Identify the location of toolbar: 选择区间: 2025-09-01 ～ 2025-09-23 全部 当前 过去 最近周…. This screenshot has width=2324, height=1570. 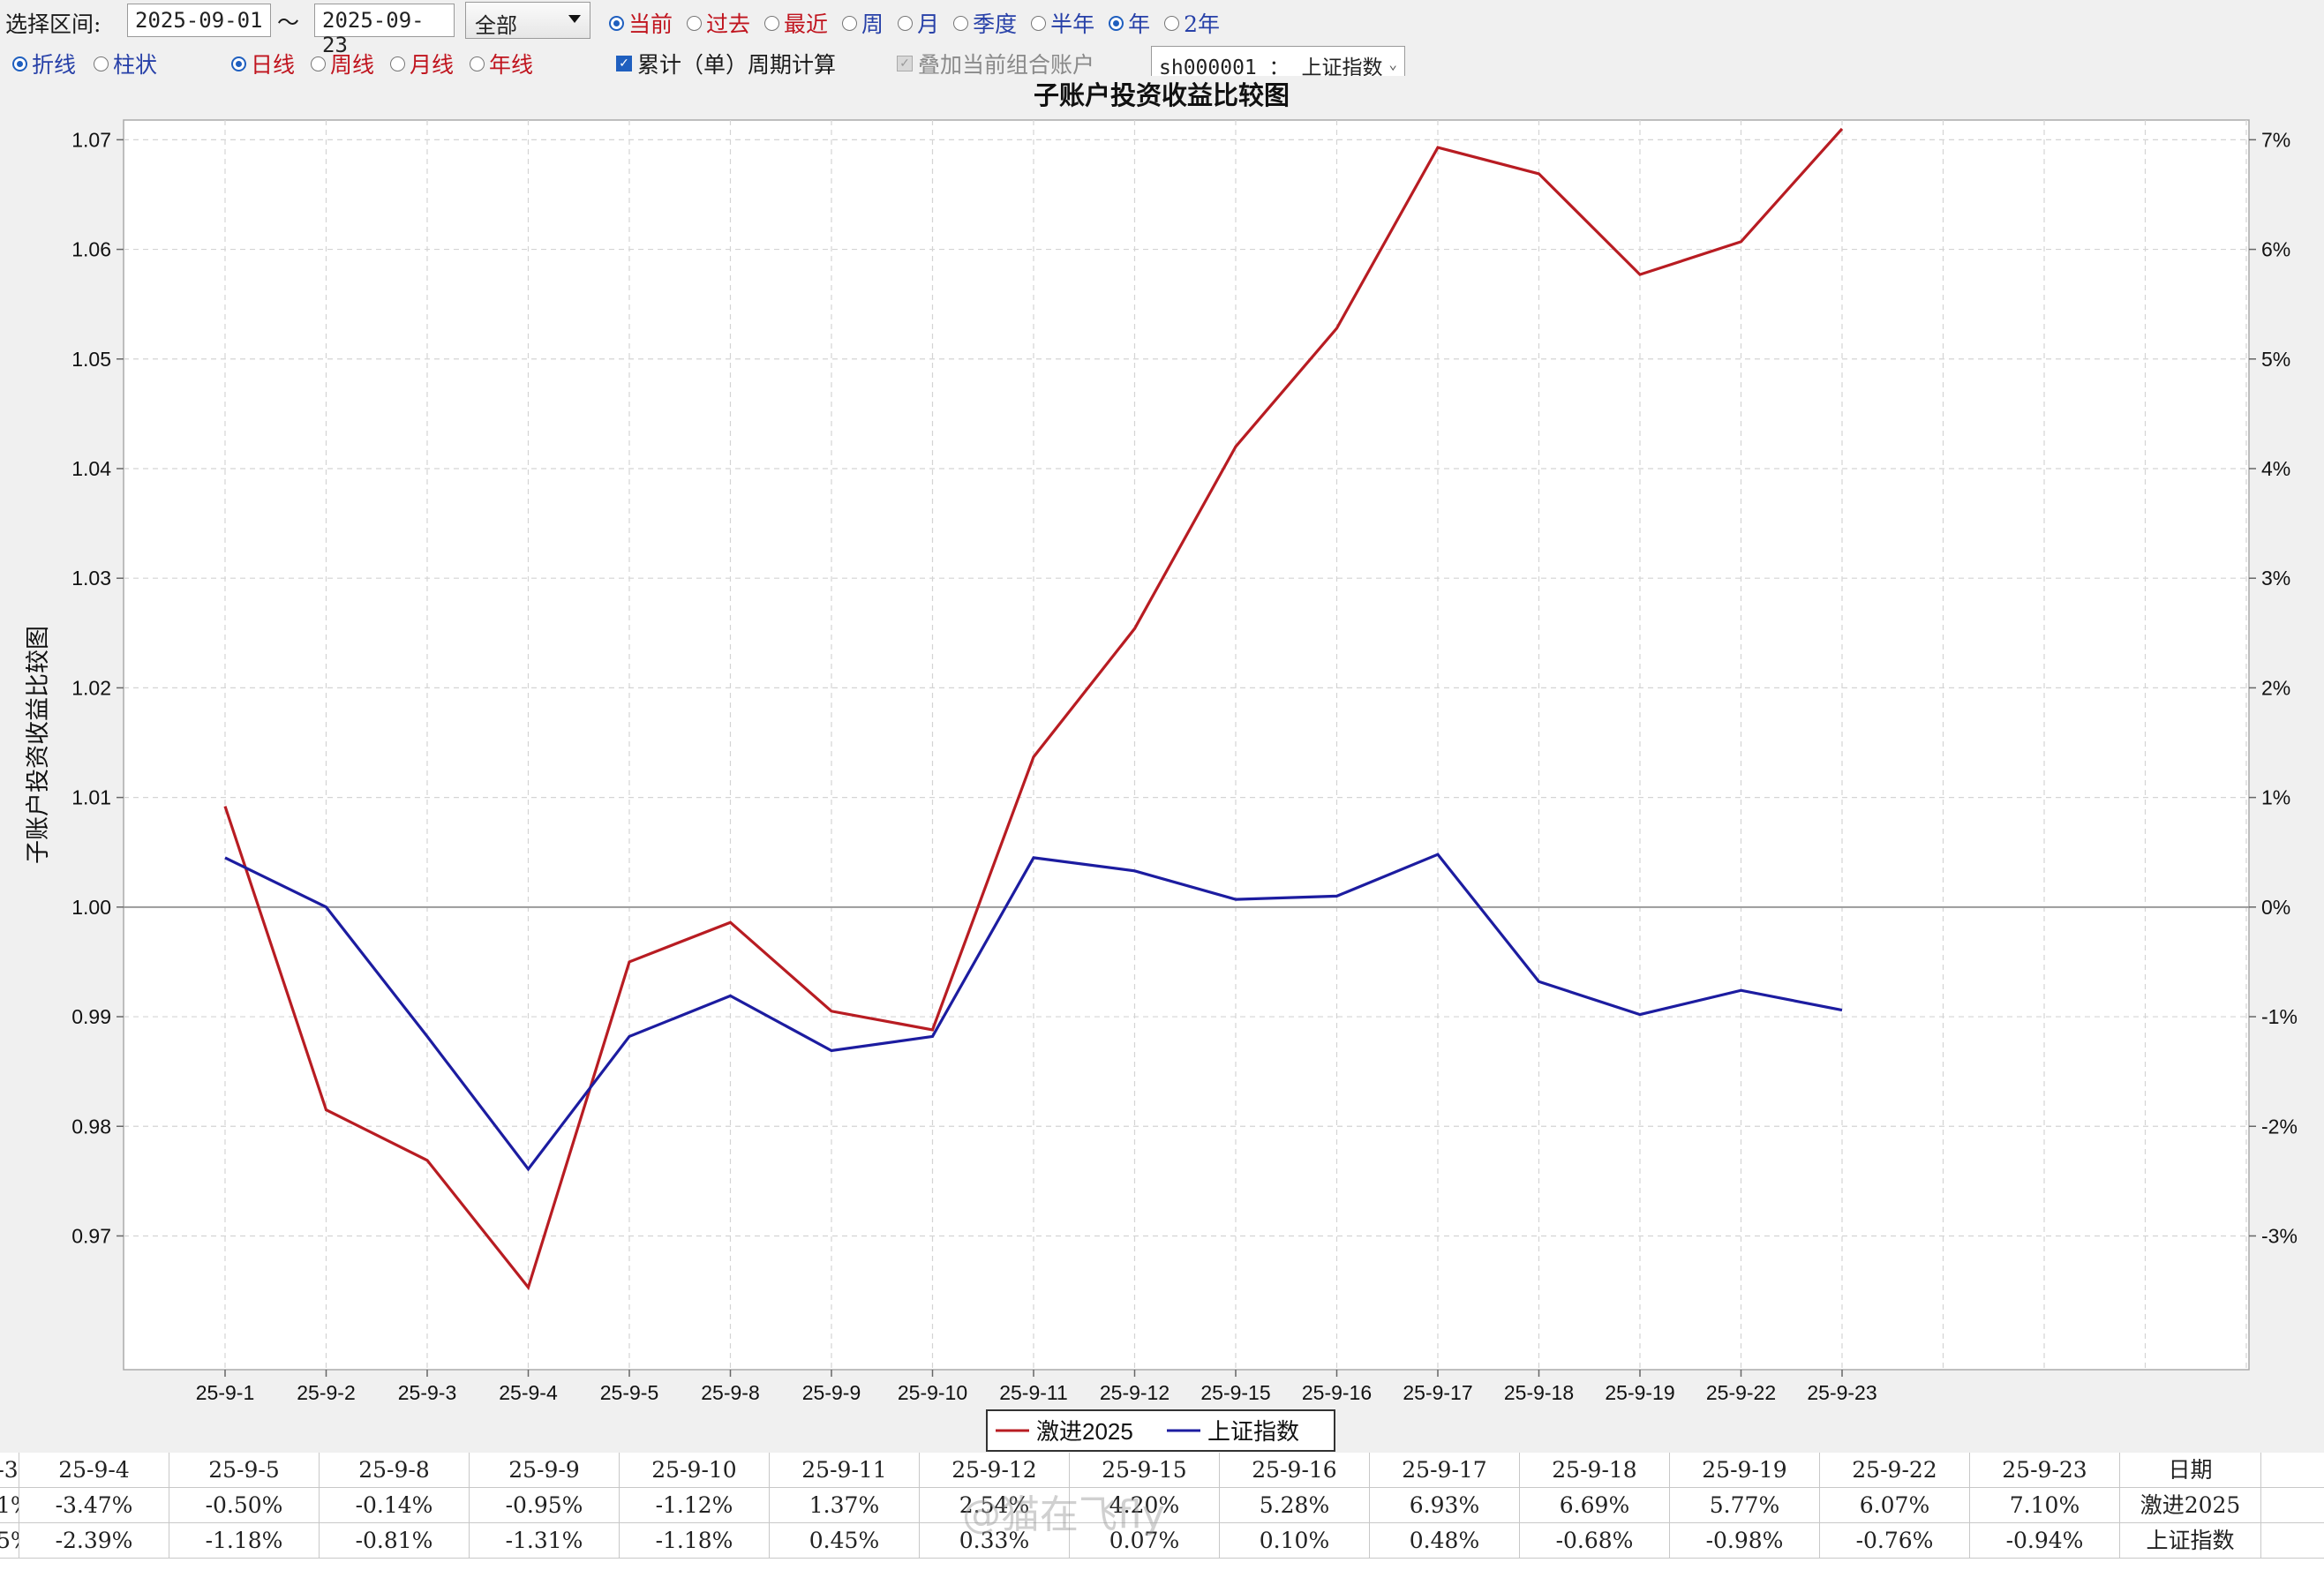
(1162, 42).